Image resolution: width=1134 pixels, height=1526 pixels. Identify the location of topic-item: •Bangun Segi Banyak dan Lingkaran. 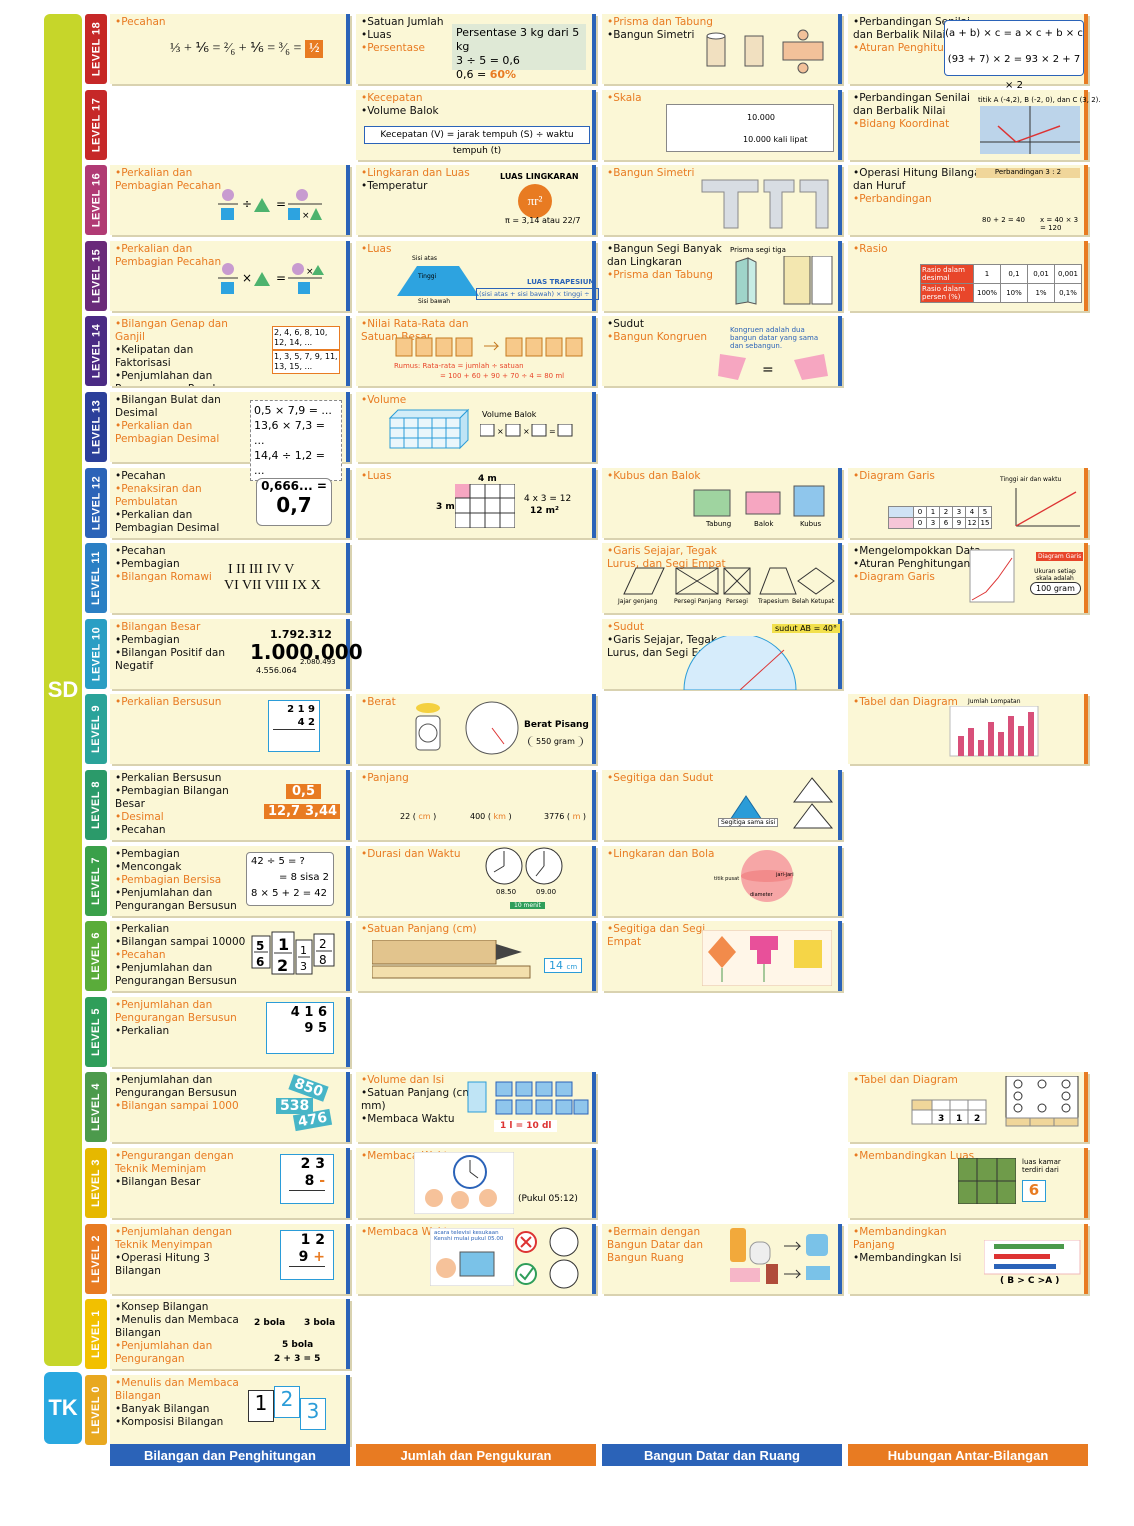
(664, 255).